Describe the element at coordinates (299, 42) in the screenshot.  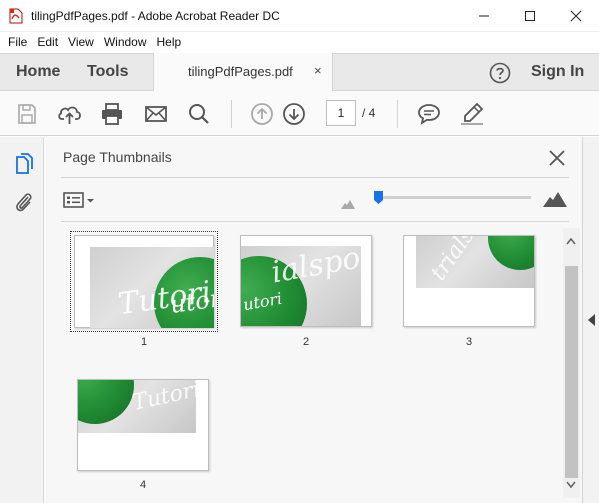
I see `menu-bar: File Edit View Window Help` at that location.